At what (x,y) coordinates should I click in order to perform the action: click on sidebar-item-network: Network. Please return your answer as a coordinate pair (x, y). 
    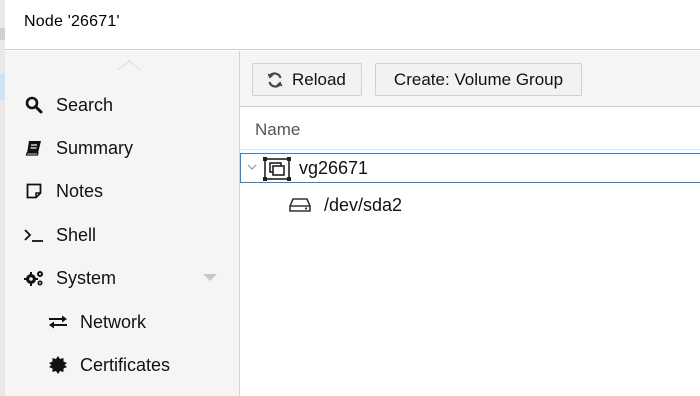
    Looking at the image, I should click on (96, 322).